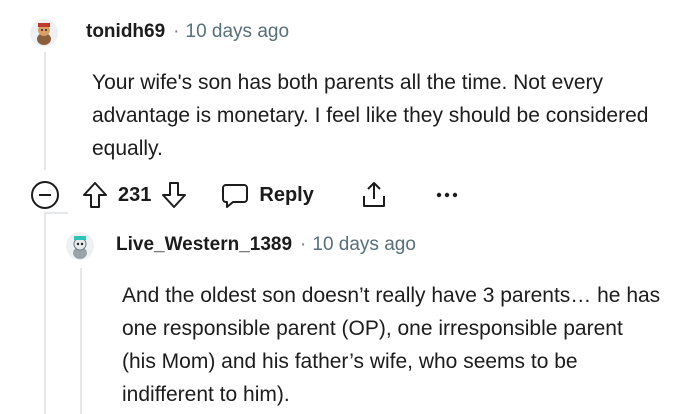 This screenshot has width=700, height=414. Describe the element at coordinates (56, 213) in the screenshot. I see `thread-connector` at that location.